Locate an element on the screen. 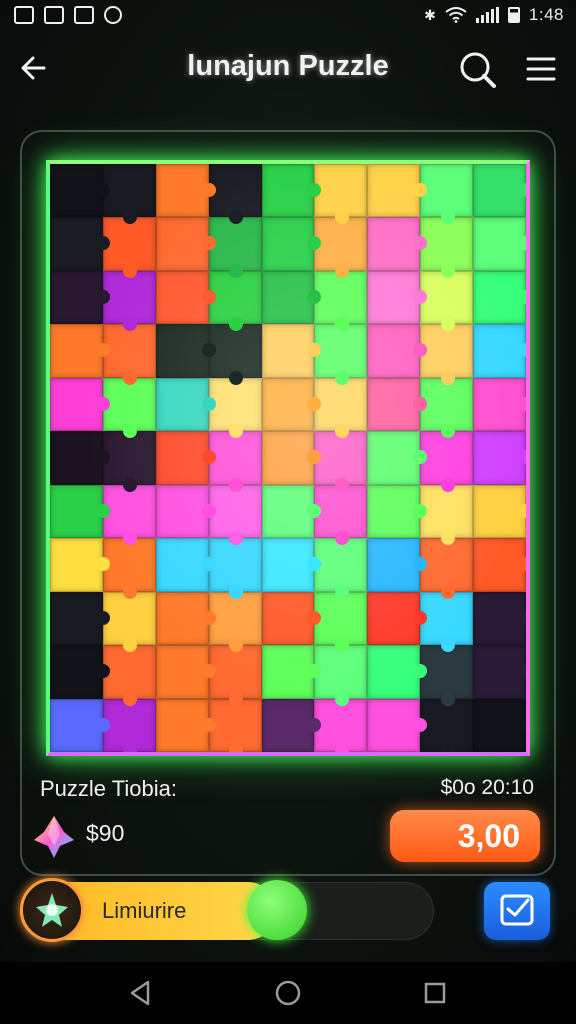 The image size is (576, 1024). nav-recents-button is located at coordinates (435, 993).